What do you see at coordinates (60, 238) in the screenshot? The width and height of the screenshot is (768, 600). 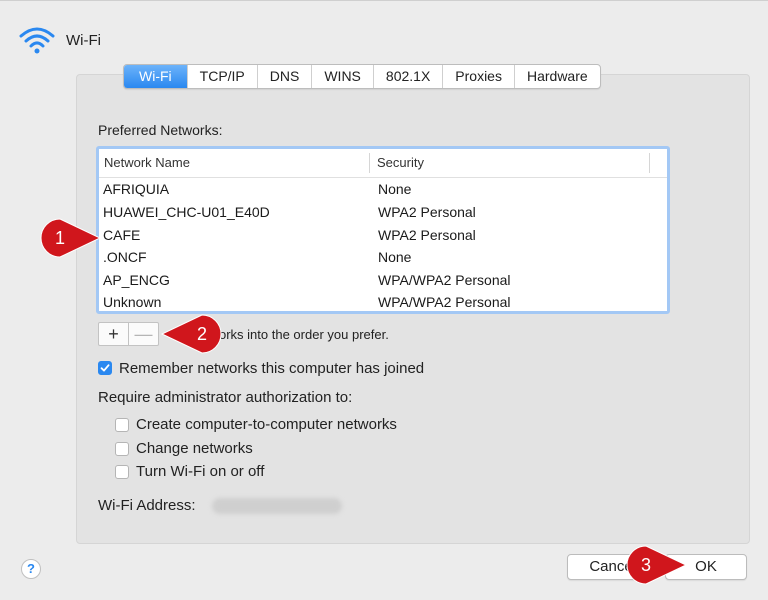 I see `callout-number: 1` at bounding box center [60, 238].